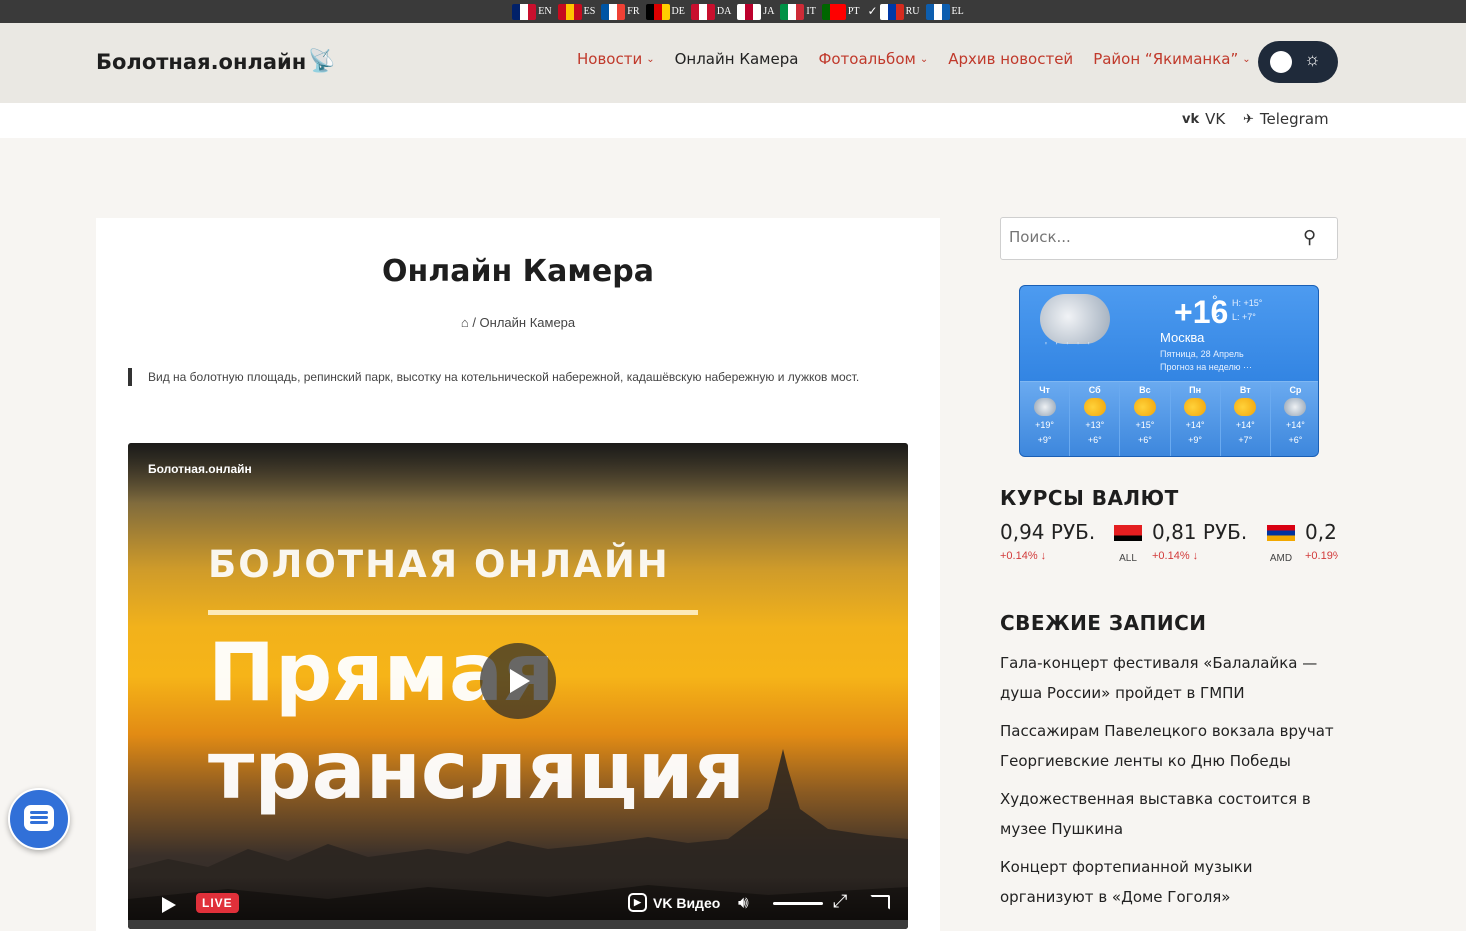 This screenshot has height=931, width=1466. What do you see at coordinates (633, 11) in the screenshot?
I see `lang-code: FR` at bounding box center [633, 11].